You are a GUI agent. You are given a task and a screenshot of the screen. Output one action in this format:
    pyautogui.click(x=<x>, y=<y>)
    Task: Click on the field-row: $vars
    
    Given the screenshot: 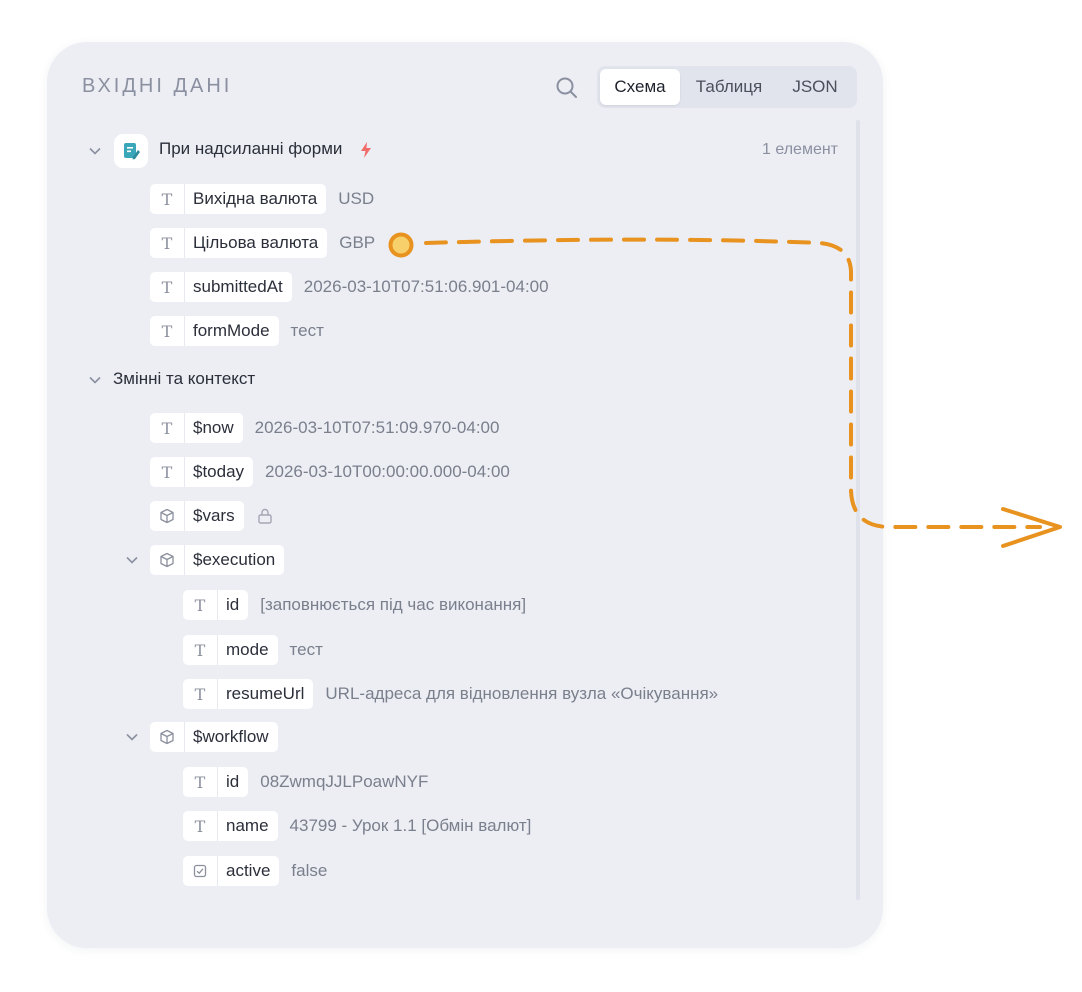 What is the action you would take?
    pyautogui.click(x=211, y=516)
    